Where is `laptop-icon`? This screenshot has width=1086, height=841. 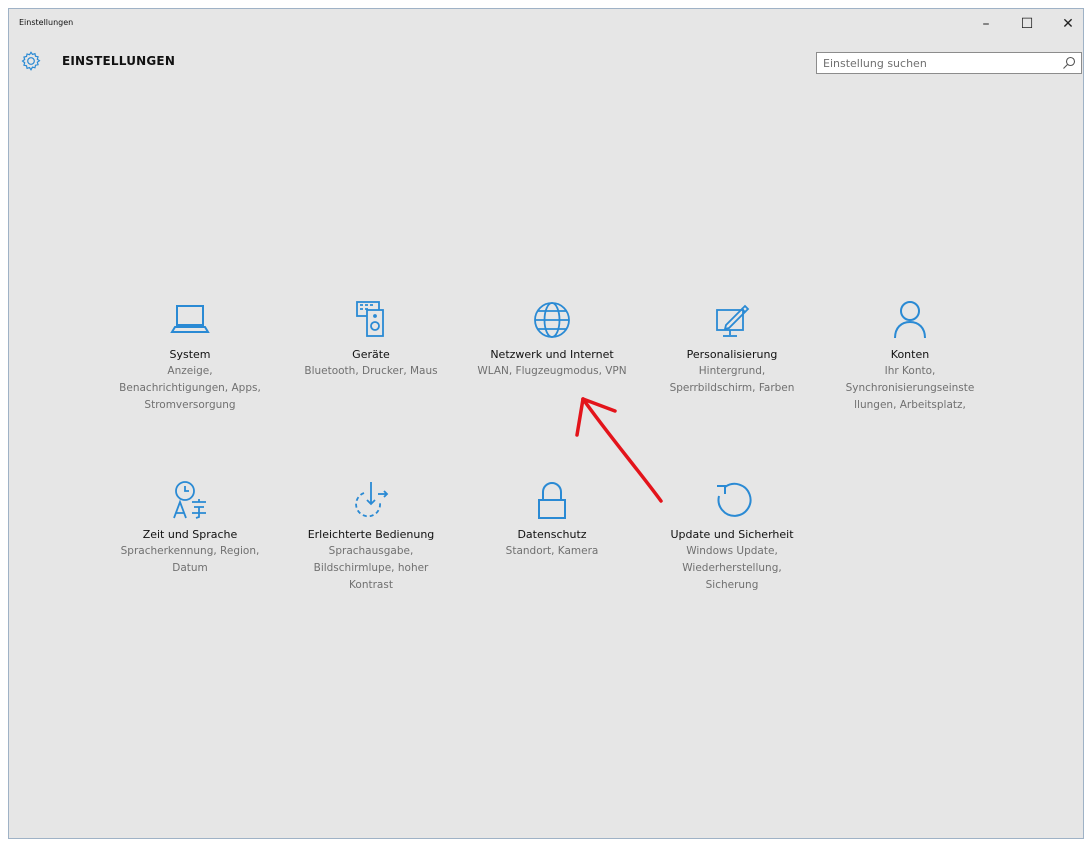
laptop-icon is located at coordinates (190, 319).